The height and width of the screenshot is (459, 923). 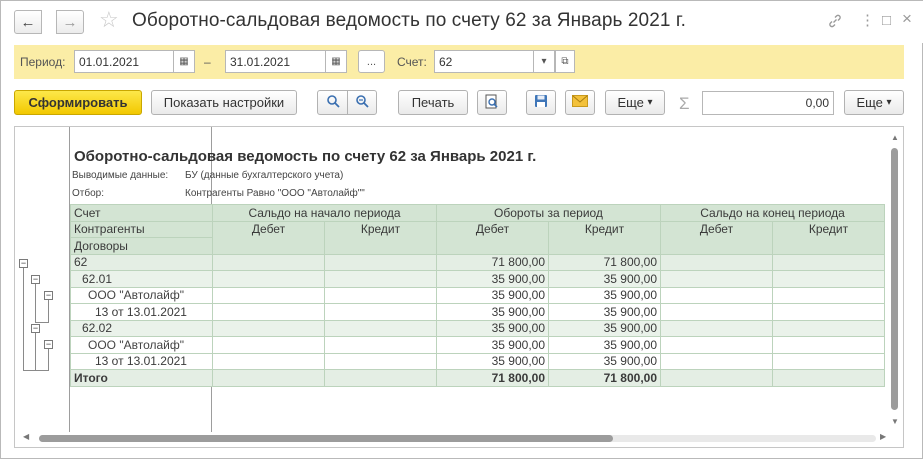 I want to click on search-button, so click(x=332, y=102).